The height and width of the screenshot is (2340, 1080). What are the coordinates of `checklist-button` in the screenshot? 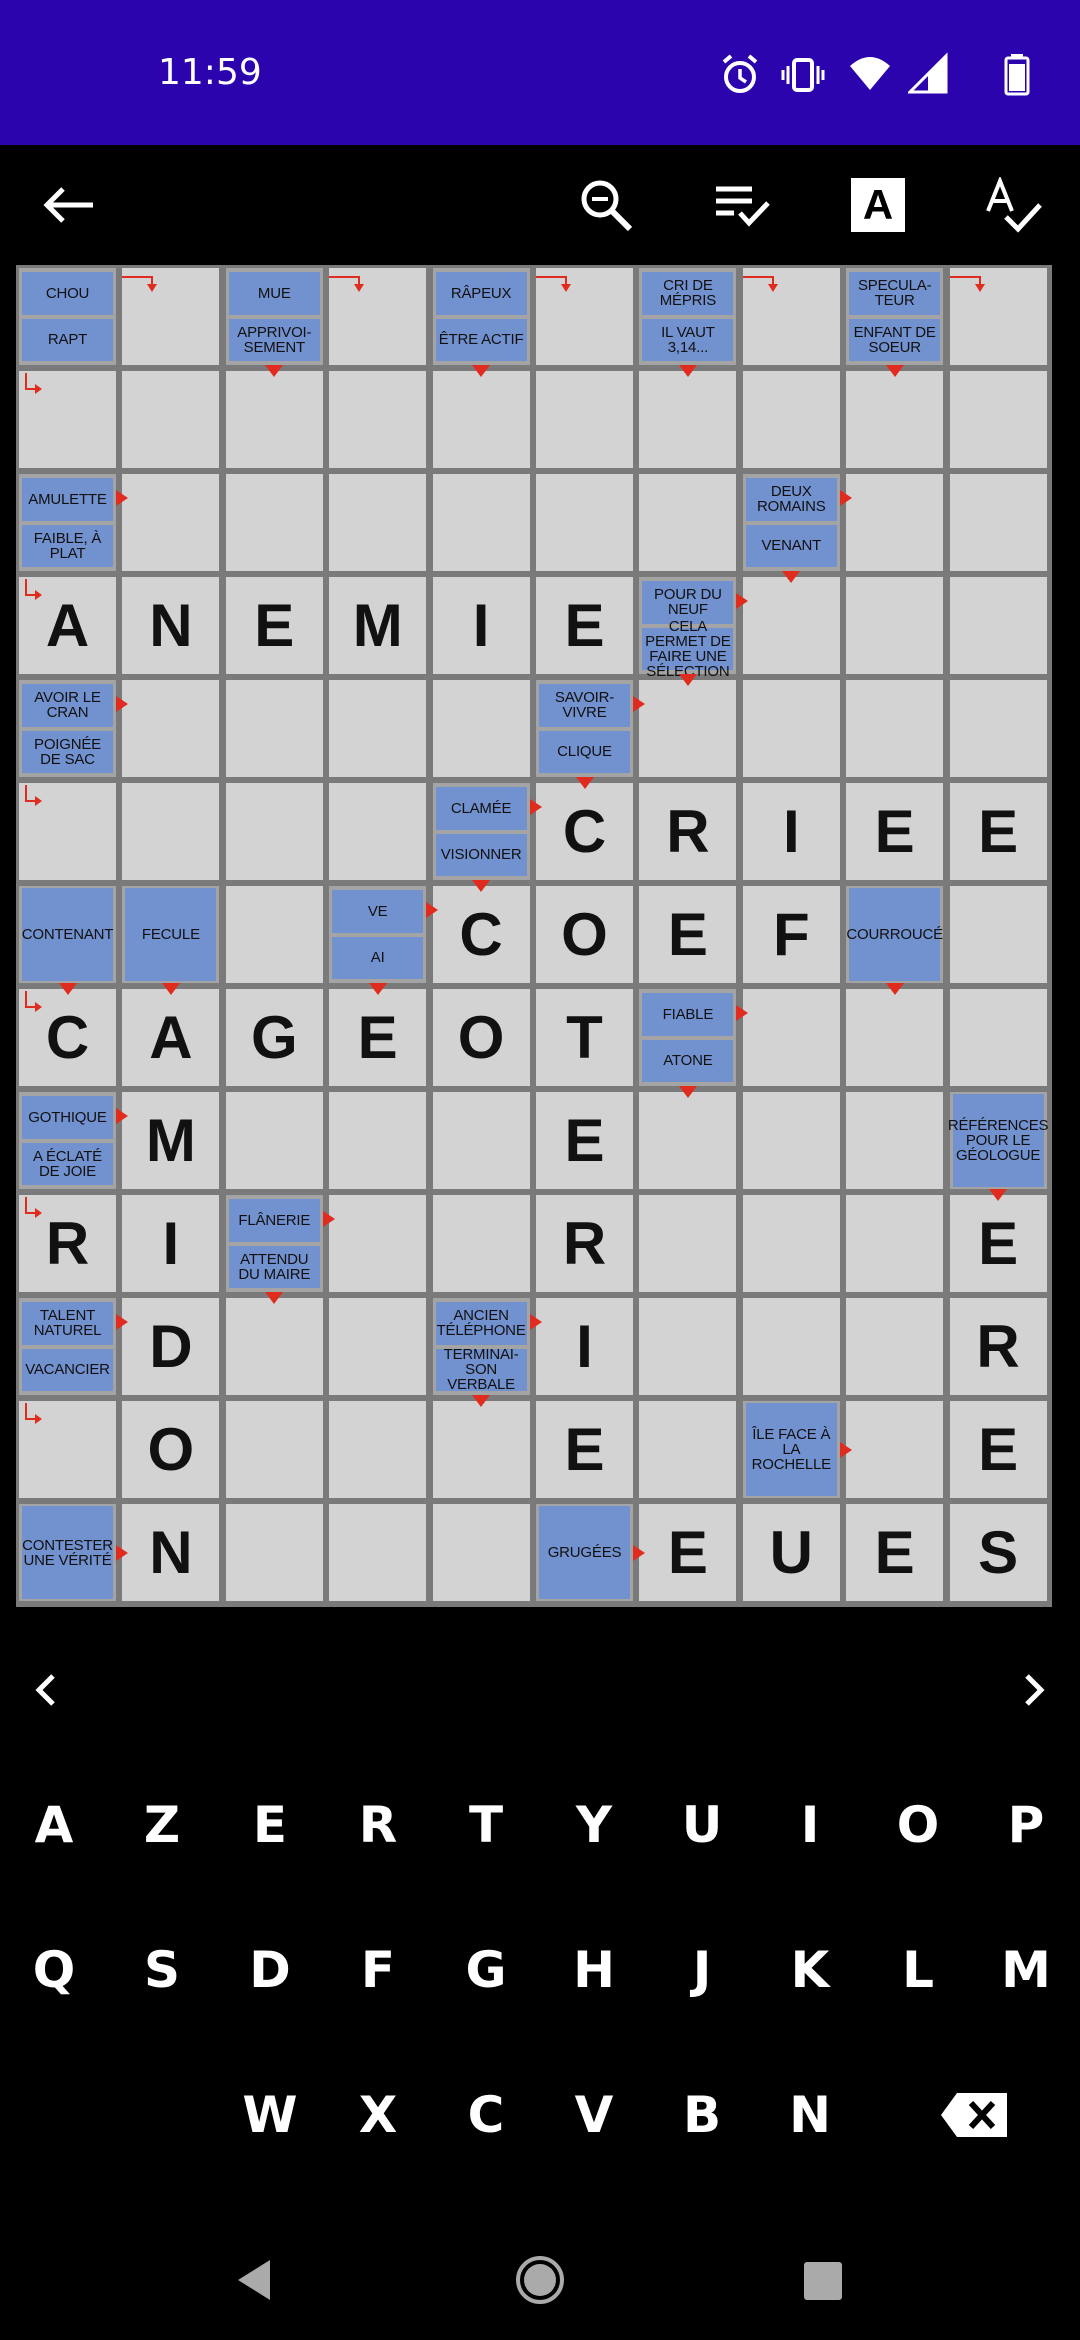 It's located at (742, 205).